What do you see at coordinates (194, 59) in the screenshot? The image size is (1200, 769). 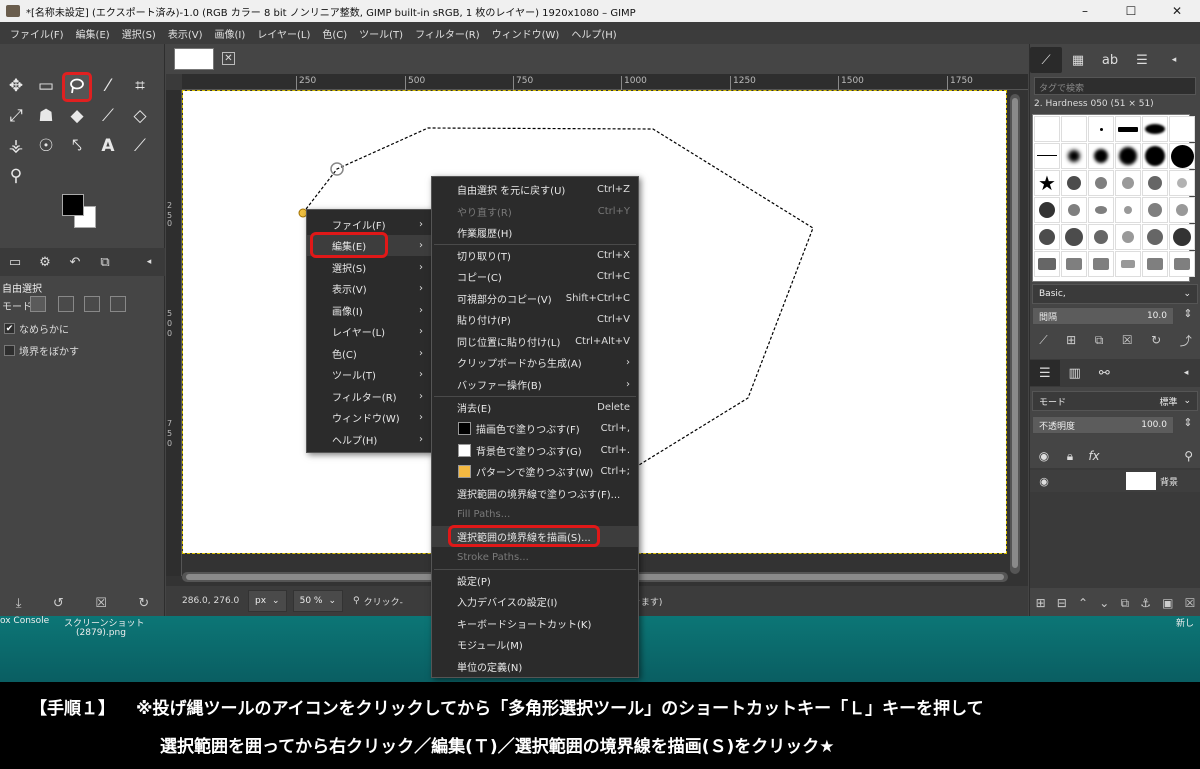 I see `image-tab-thumbnail` at bounding box center [194, 59].